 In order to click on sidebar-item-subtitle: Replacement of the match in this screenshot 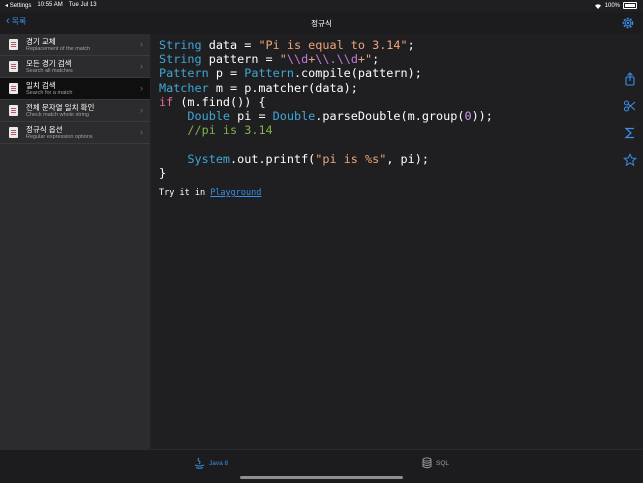, I will do `click(58, 49)`.